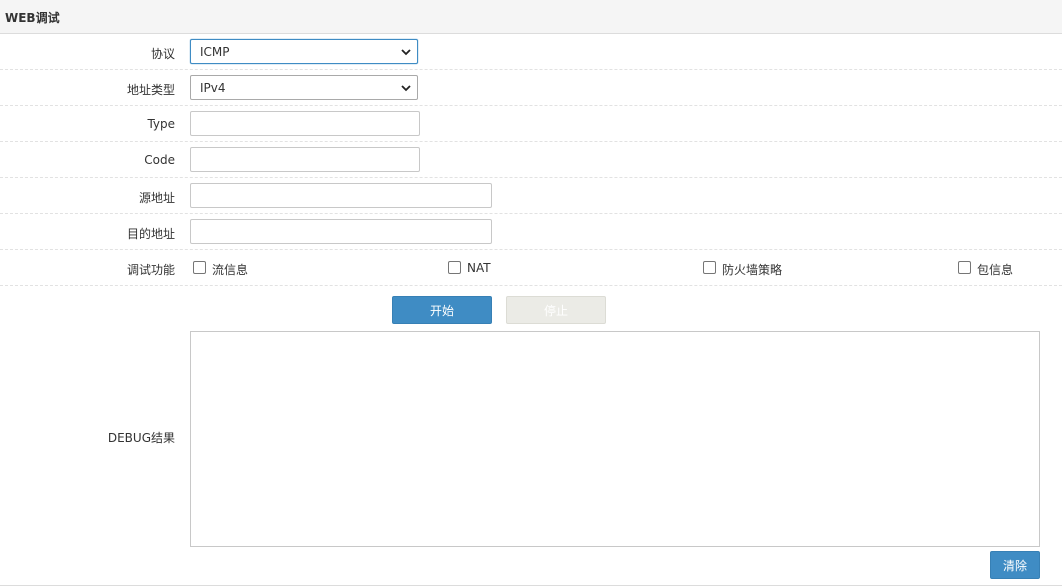 The height and width of the screenshot is (588, 1062). I want to click on type-input, so click(305, 123).